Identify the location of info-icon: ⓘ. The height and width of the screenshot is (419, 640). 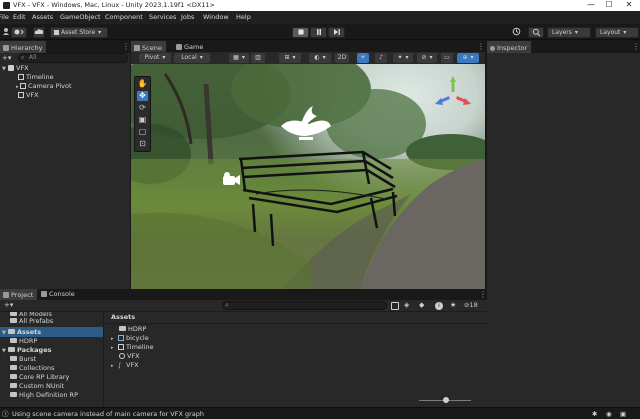
(5, 414).